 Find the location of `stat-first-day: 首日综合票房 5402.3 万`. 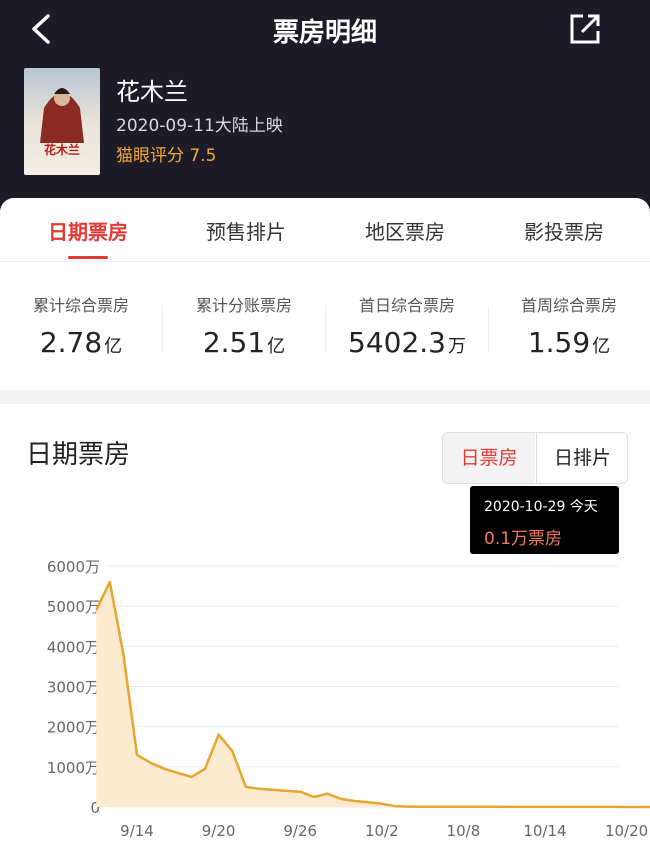

stat-first-day: 首日综合票房 5402.3 万 is located at coordinates (407, 325).